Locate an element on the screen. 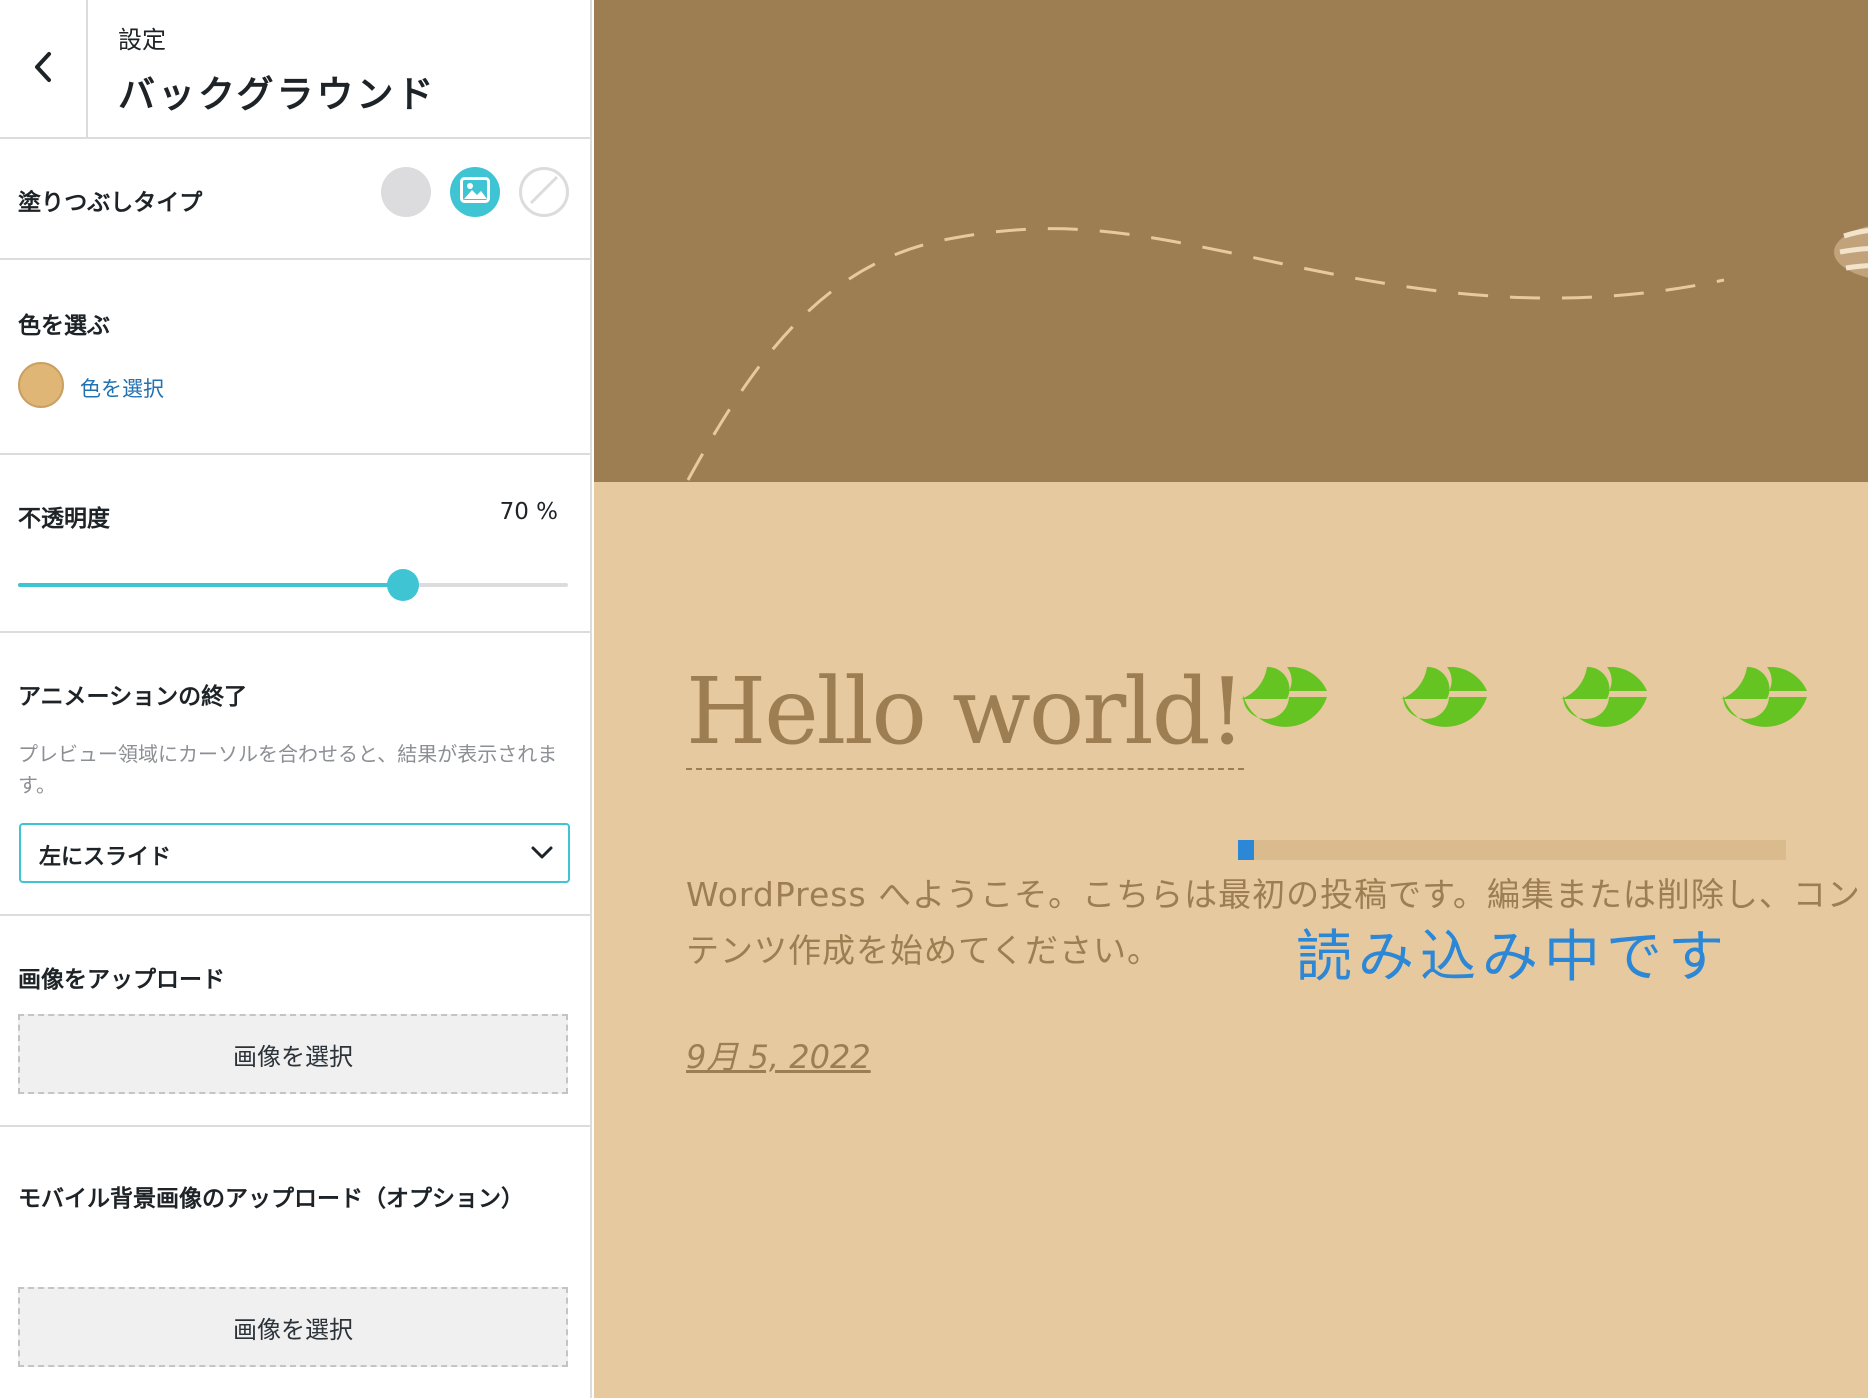  loading-text: 読み込み中です is located at coordinates (1513, 957).